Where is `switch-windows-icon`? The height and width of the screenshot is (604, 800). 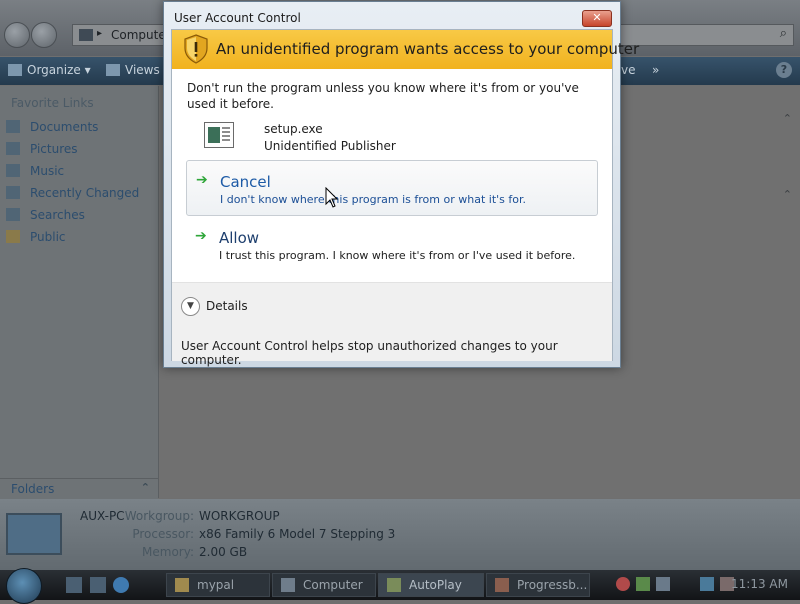
switch-windows-icon is located at coordinates (98, 585).